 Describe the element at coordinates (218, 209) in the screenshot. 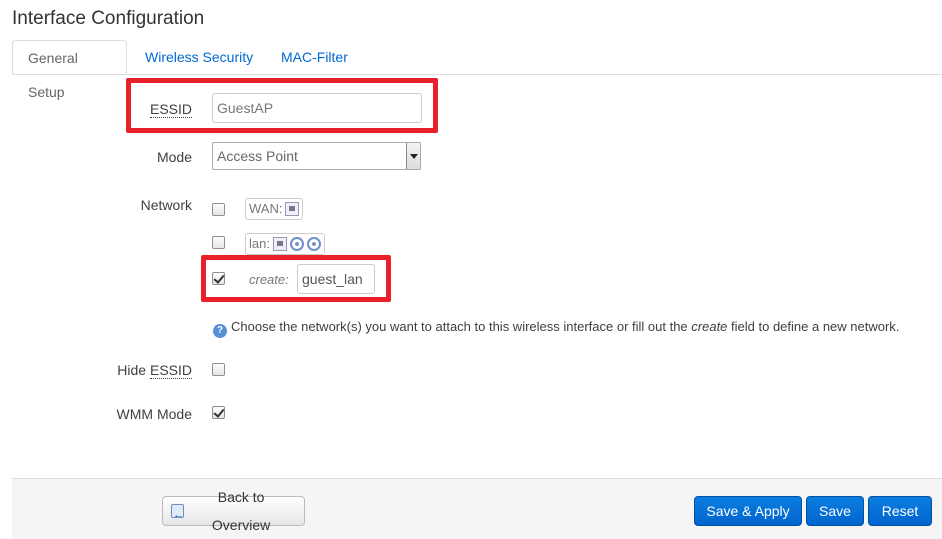

I see `network-wan-checkbox` at that location.